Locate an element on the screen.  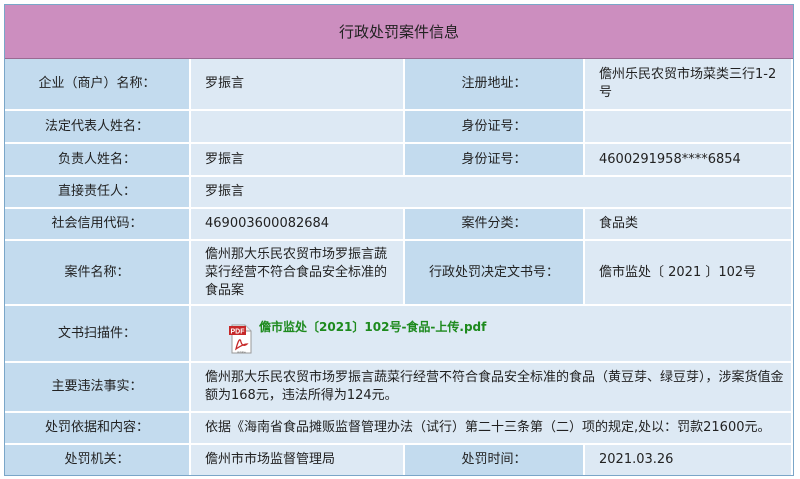
registered-address-value: 儋州乐民农贸市场菜类三行1-2号 is located at coordinates (689, 85).